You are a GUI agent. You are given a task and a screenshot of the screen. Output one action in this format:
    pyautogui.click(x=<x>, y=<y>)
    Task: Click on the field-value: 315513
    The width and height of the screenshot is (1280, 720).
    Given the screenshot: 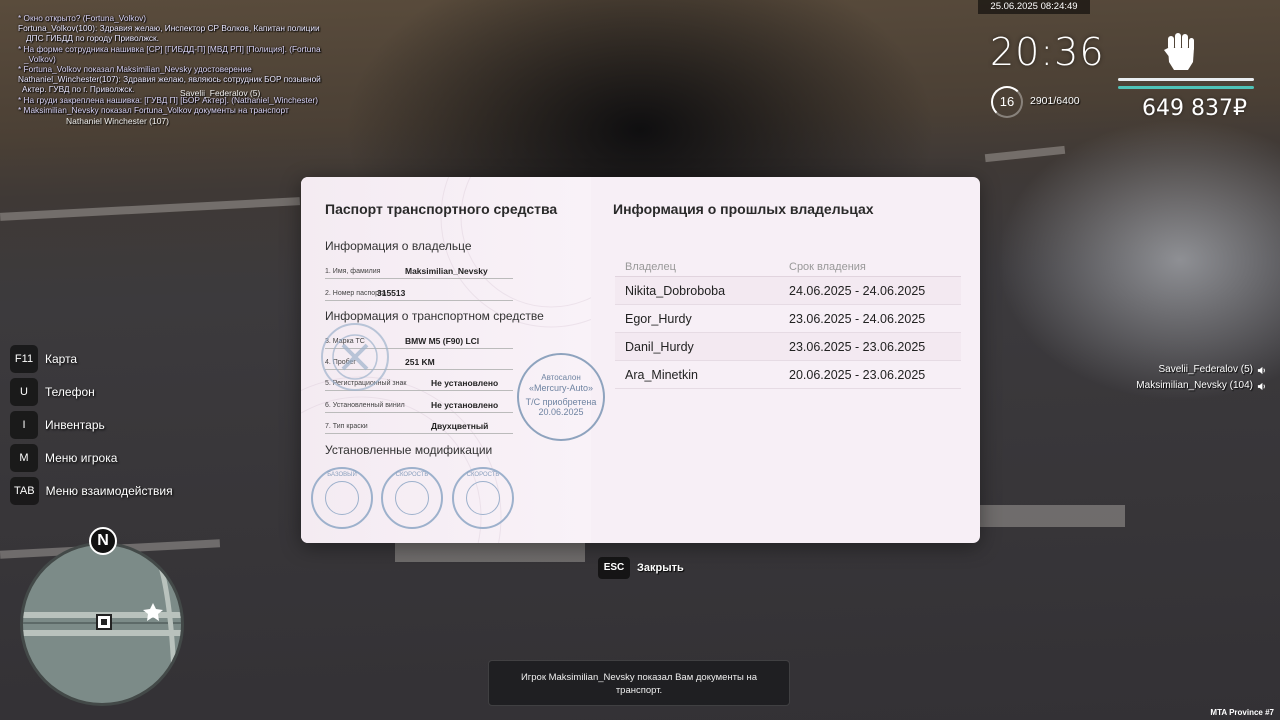 What is the action you would take?
    pyautogui.click(x=391, y=293)
    